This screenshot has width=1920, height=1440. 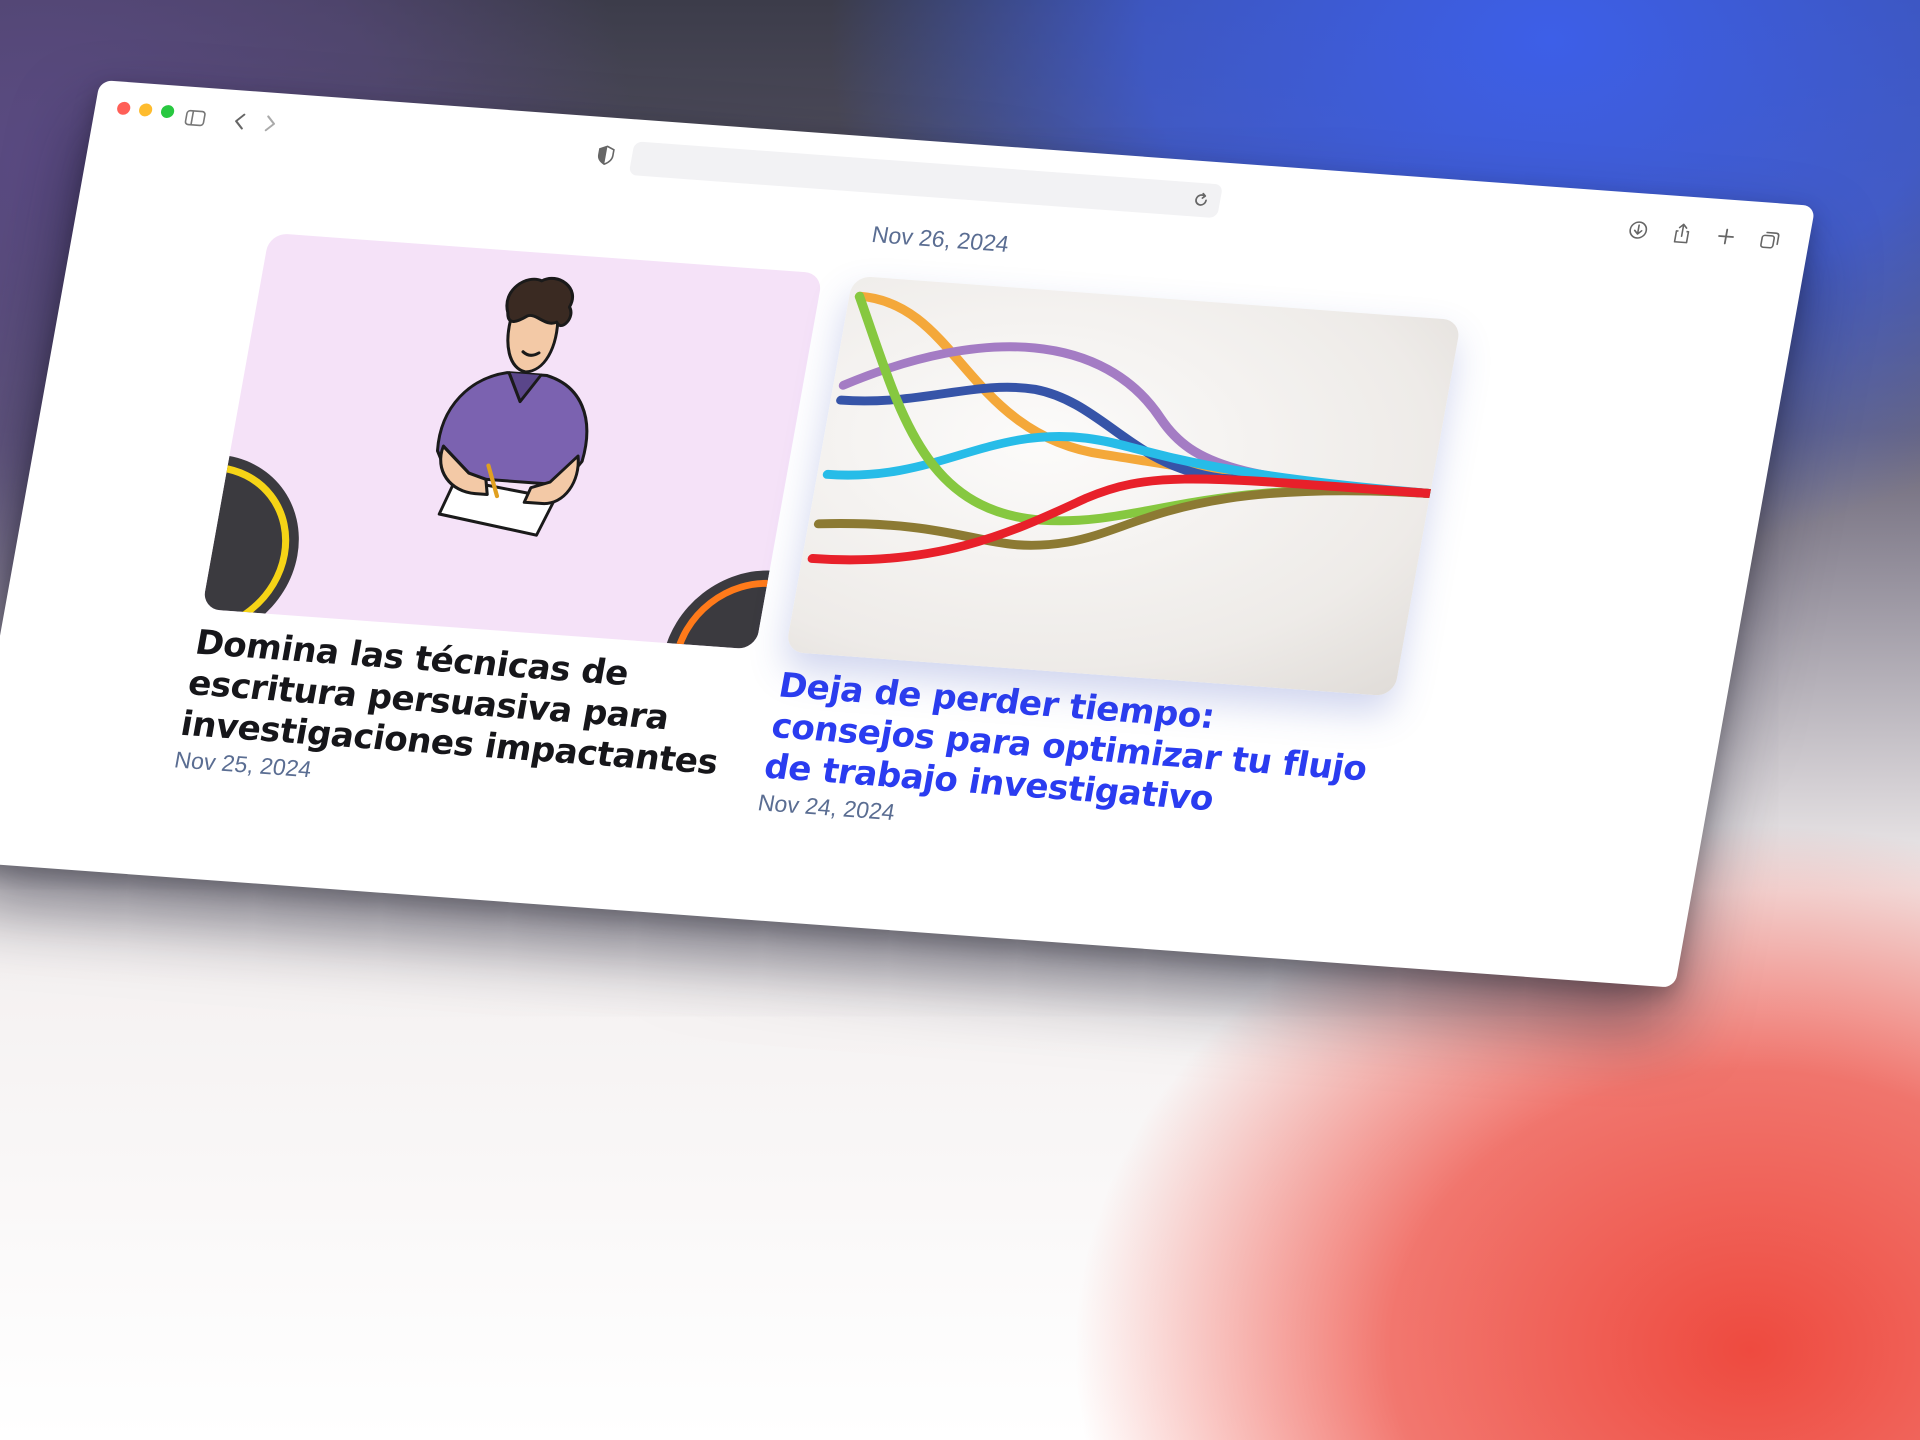 I want to click on zoom-window-button, so click(x=167, y=111).